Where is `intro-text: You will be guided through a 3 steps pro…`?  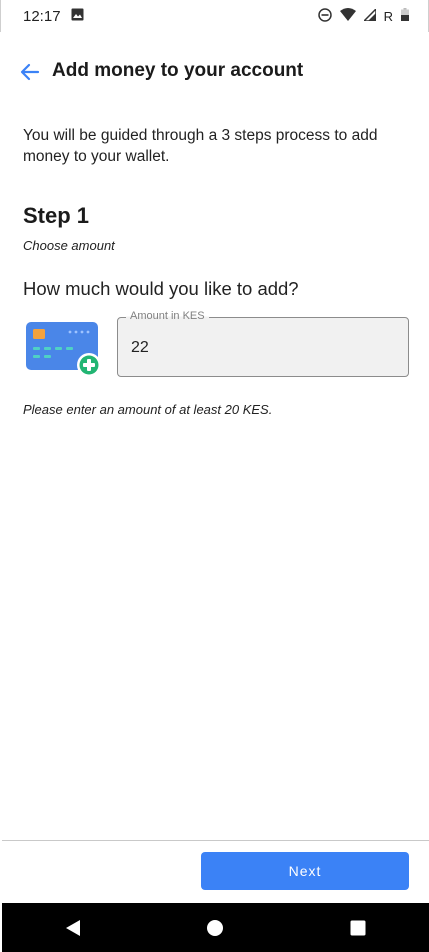 intro-text: You will be guided through a 3 steps pro… is located at coordinates (200, 146).